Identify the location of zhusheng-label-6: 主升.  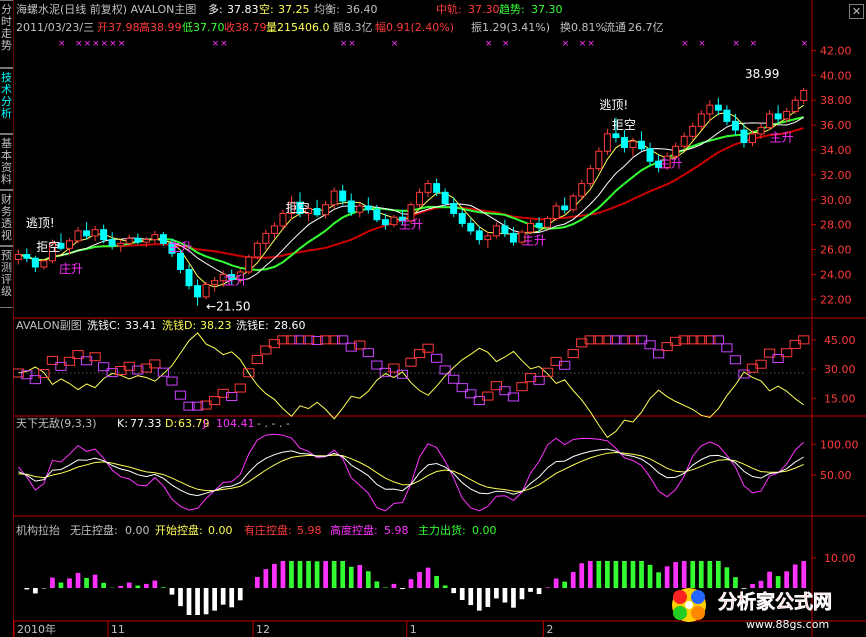
(782, 137).